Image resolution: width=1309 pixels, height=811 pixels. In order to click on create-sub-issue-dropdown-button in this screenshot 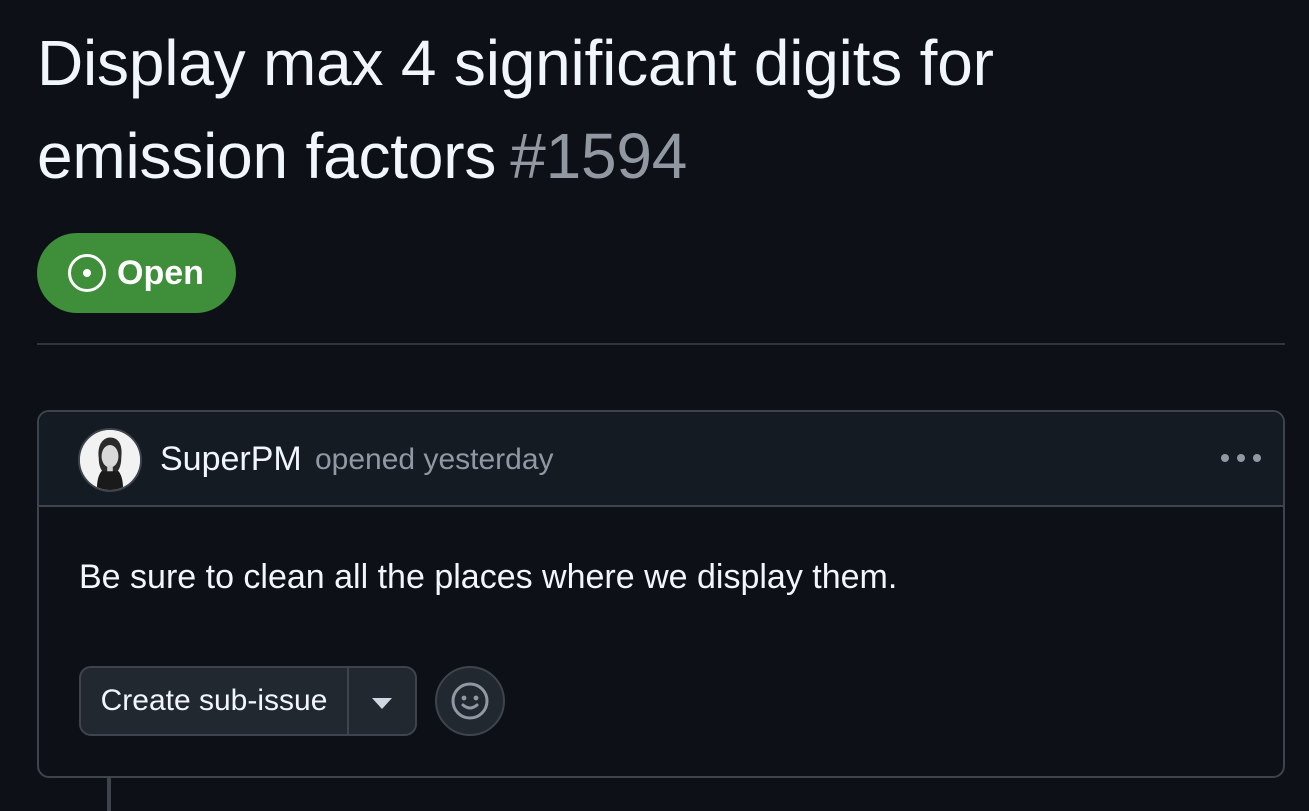, I will do `click(382, 701)`.